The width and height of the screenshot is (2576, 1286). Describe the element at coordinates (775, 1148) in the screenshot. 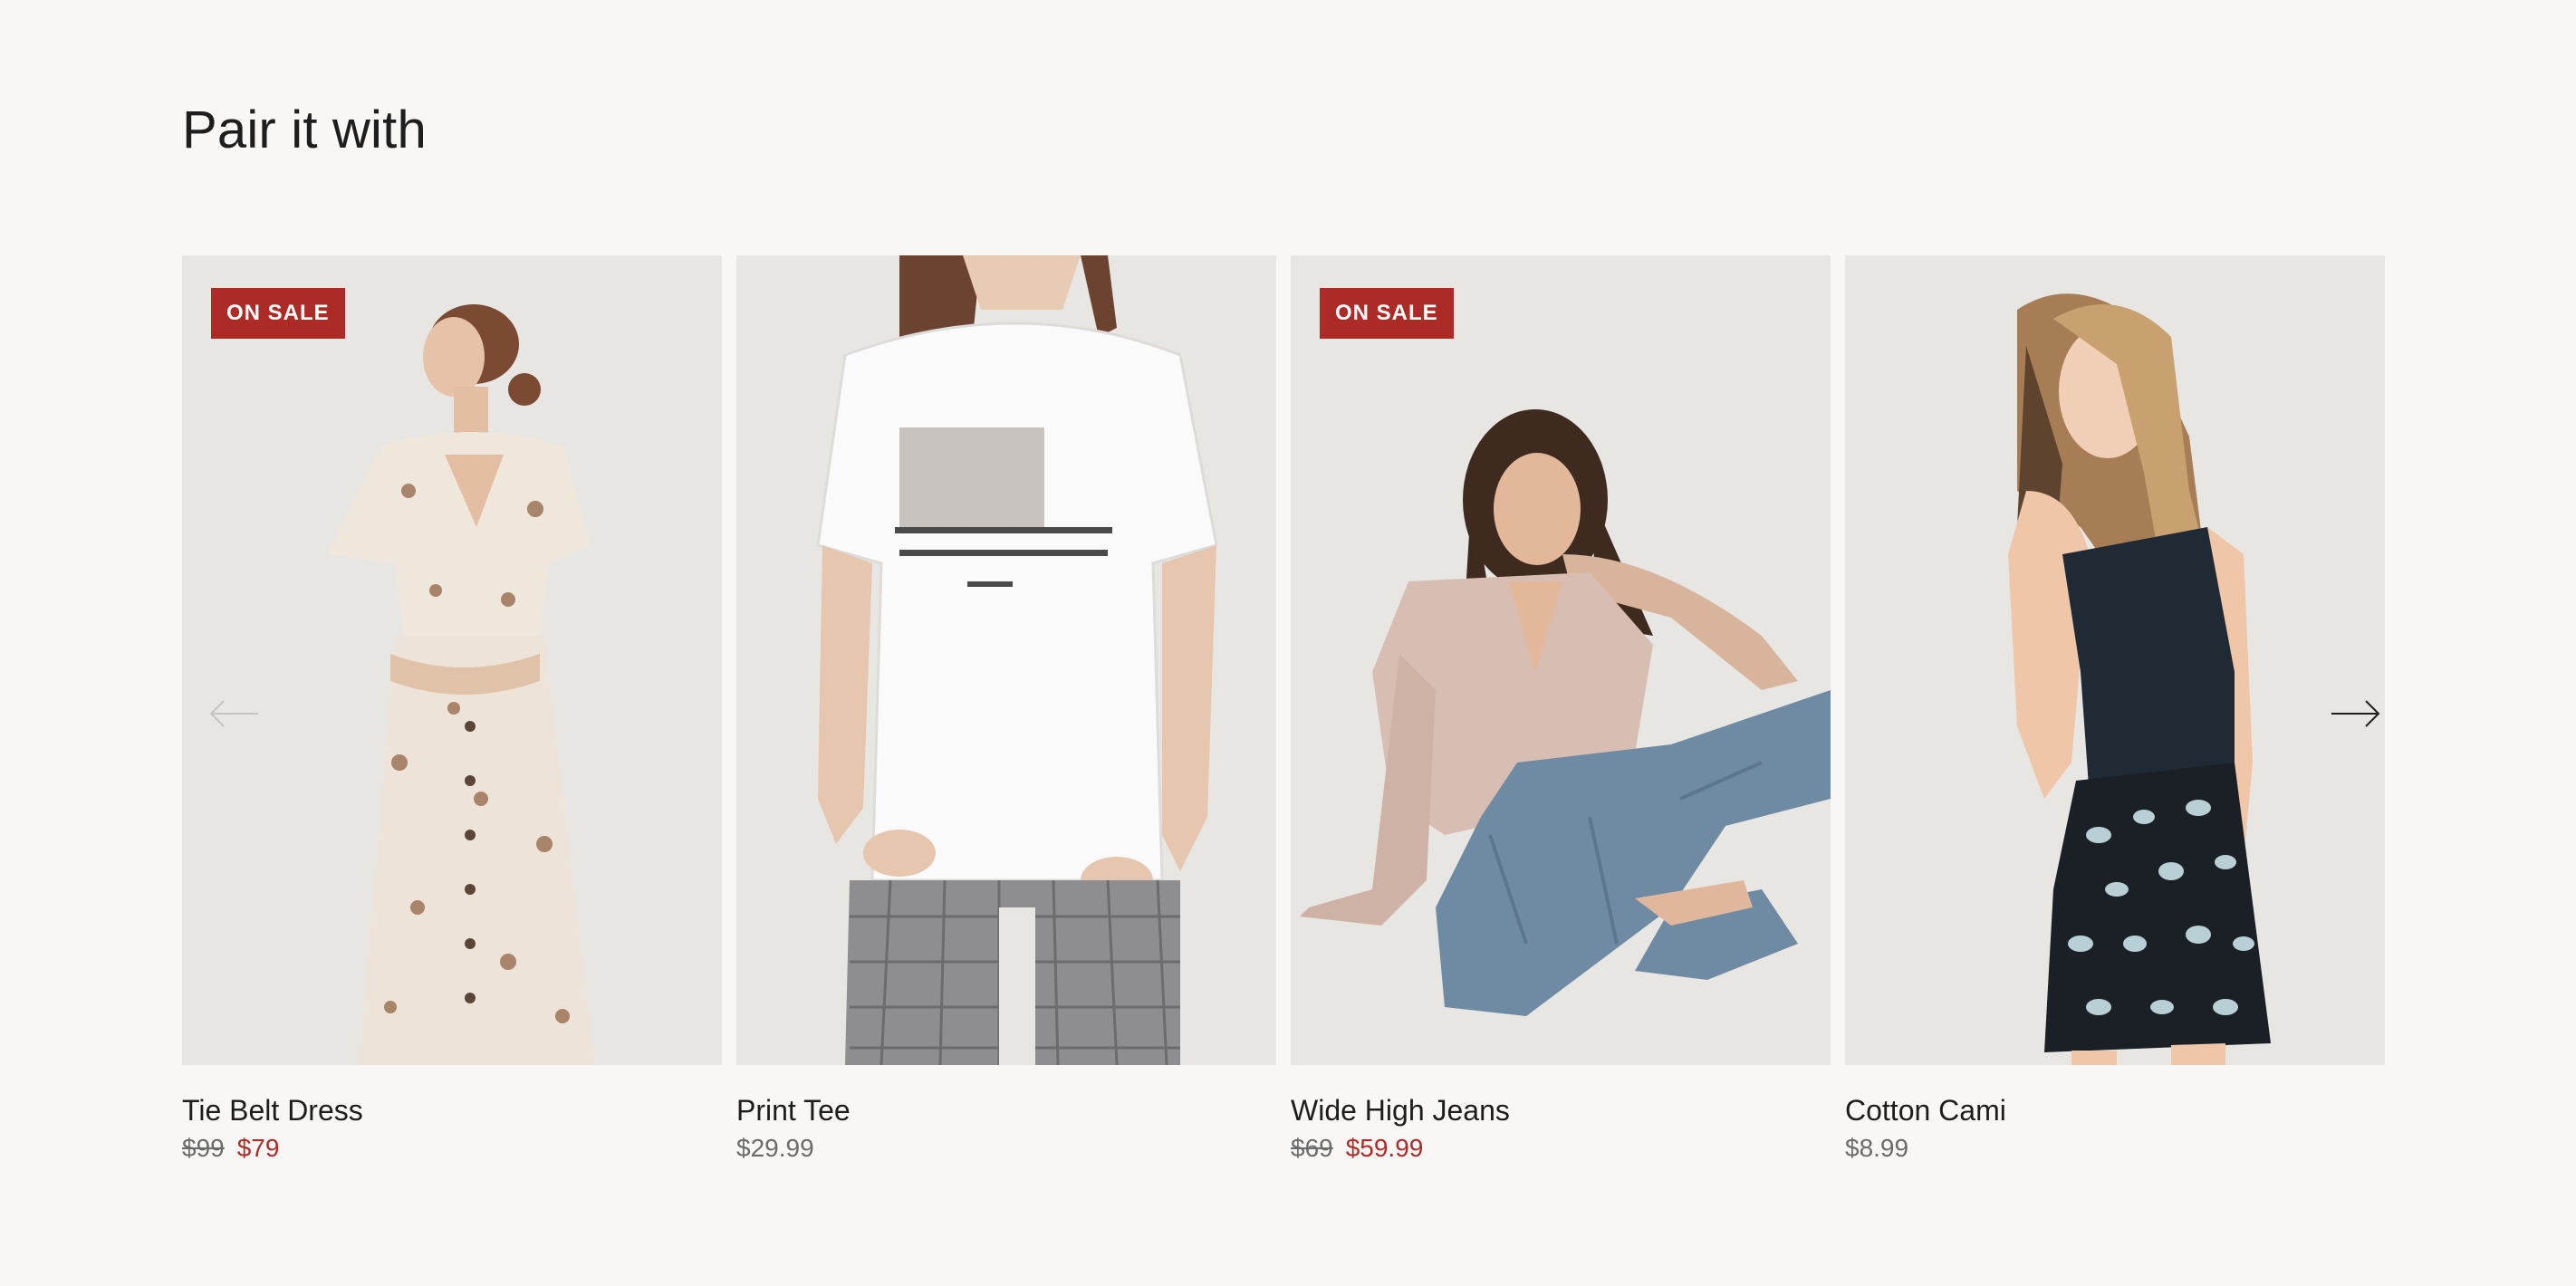

I see `regular-price: $29.99` at that location.